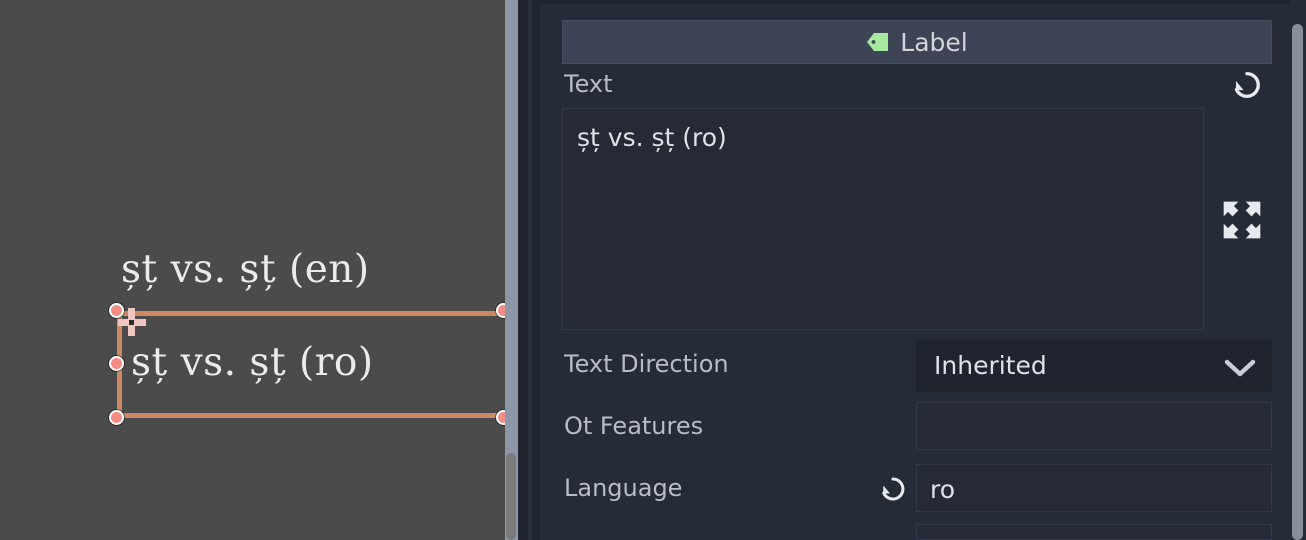 The width and height of the screenshot is (1306, 540). What do you see at coordinates (500, 310) in the screenshot?
I see `selection-handle-top-right` at bounding box center [500, 310].